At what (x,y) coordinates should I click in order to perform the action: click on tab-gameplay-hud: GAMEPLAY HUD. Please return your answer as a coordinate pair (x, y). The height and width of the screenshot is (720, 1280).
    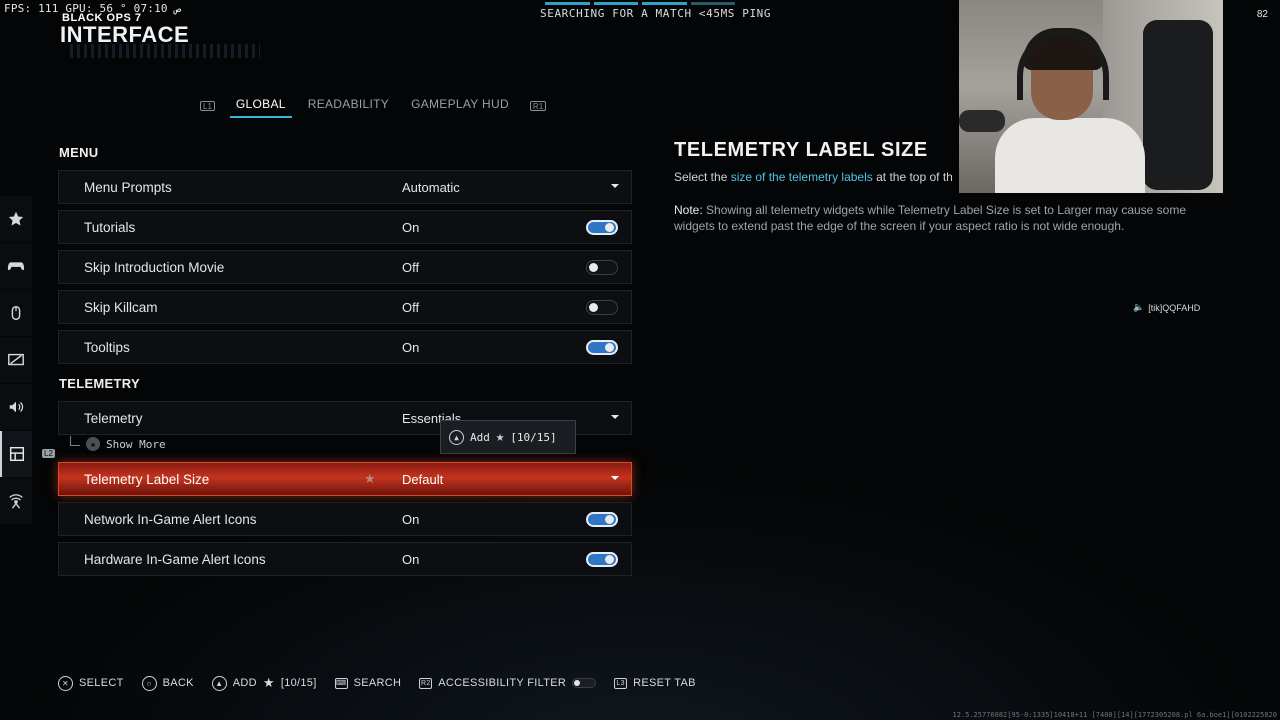
    Looking at the image, I should click on (460, 105).